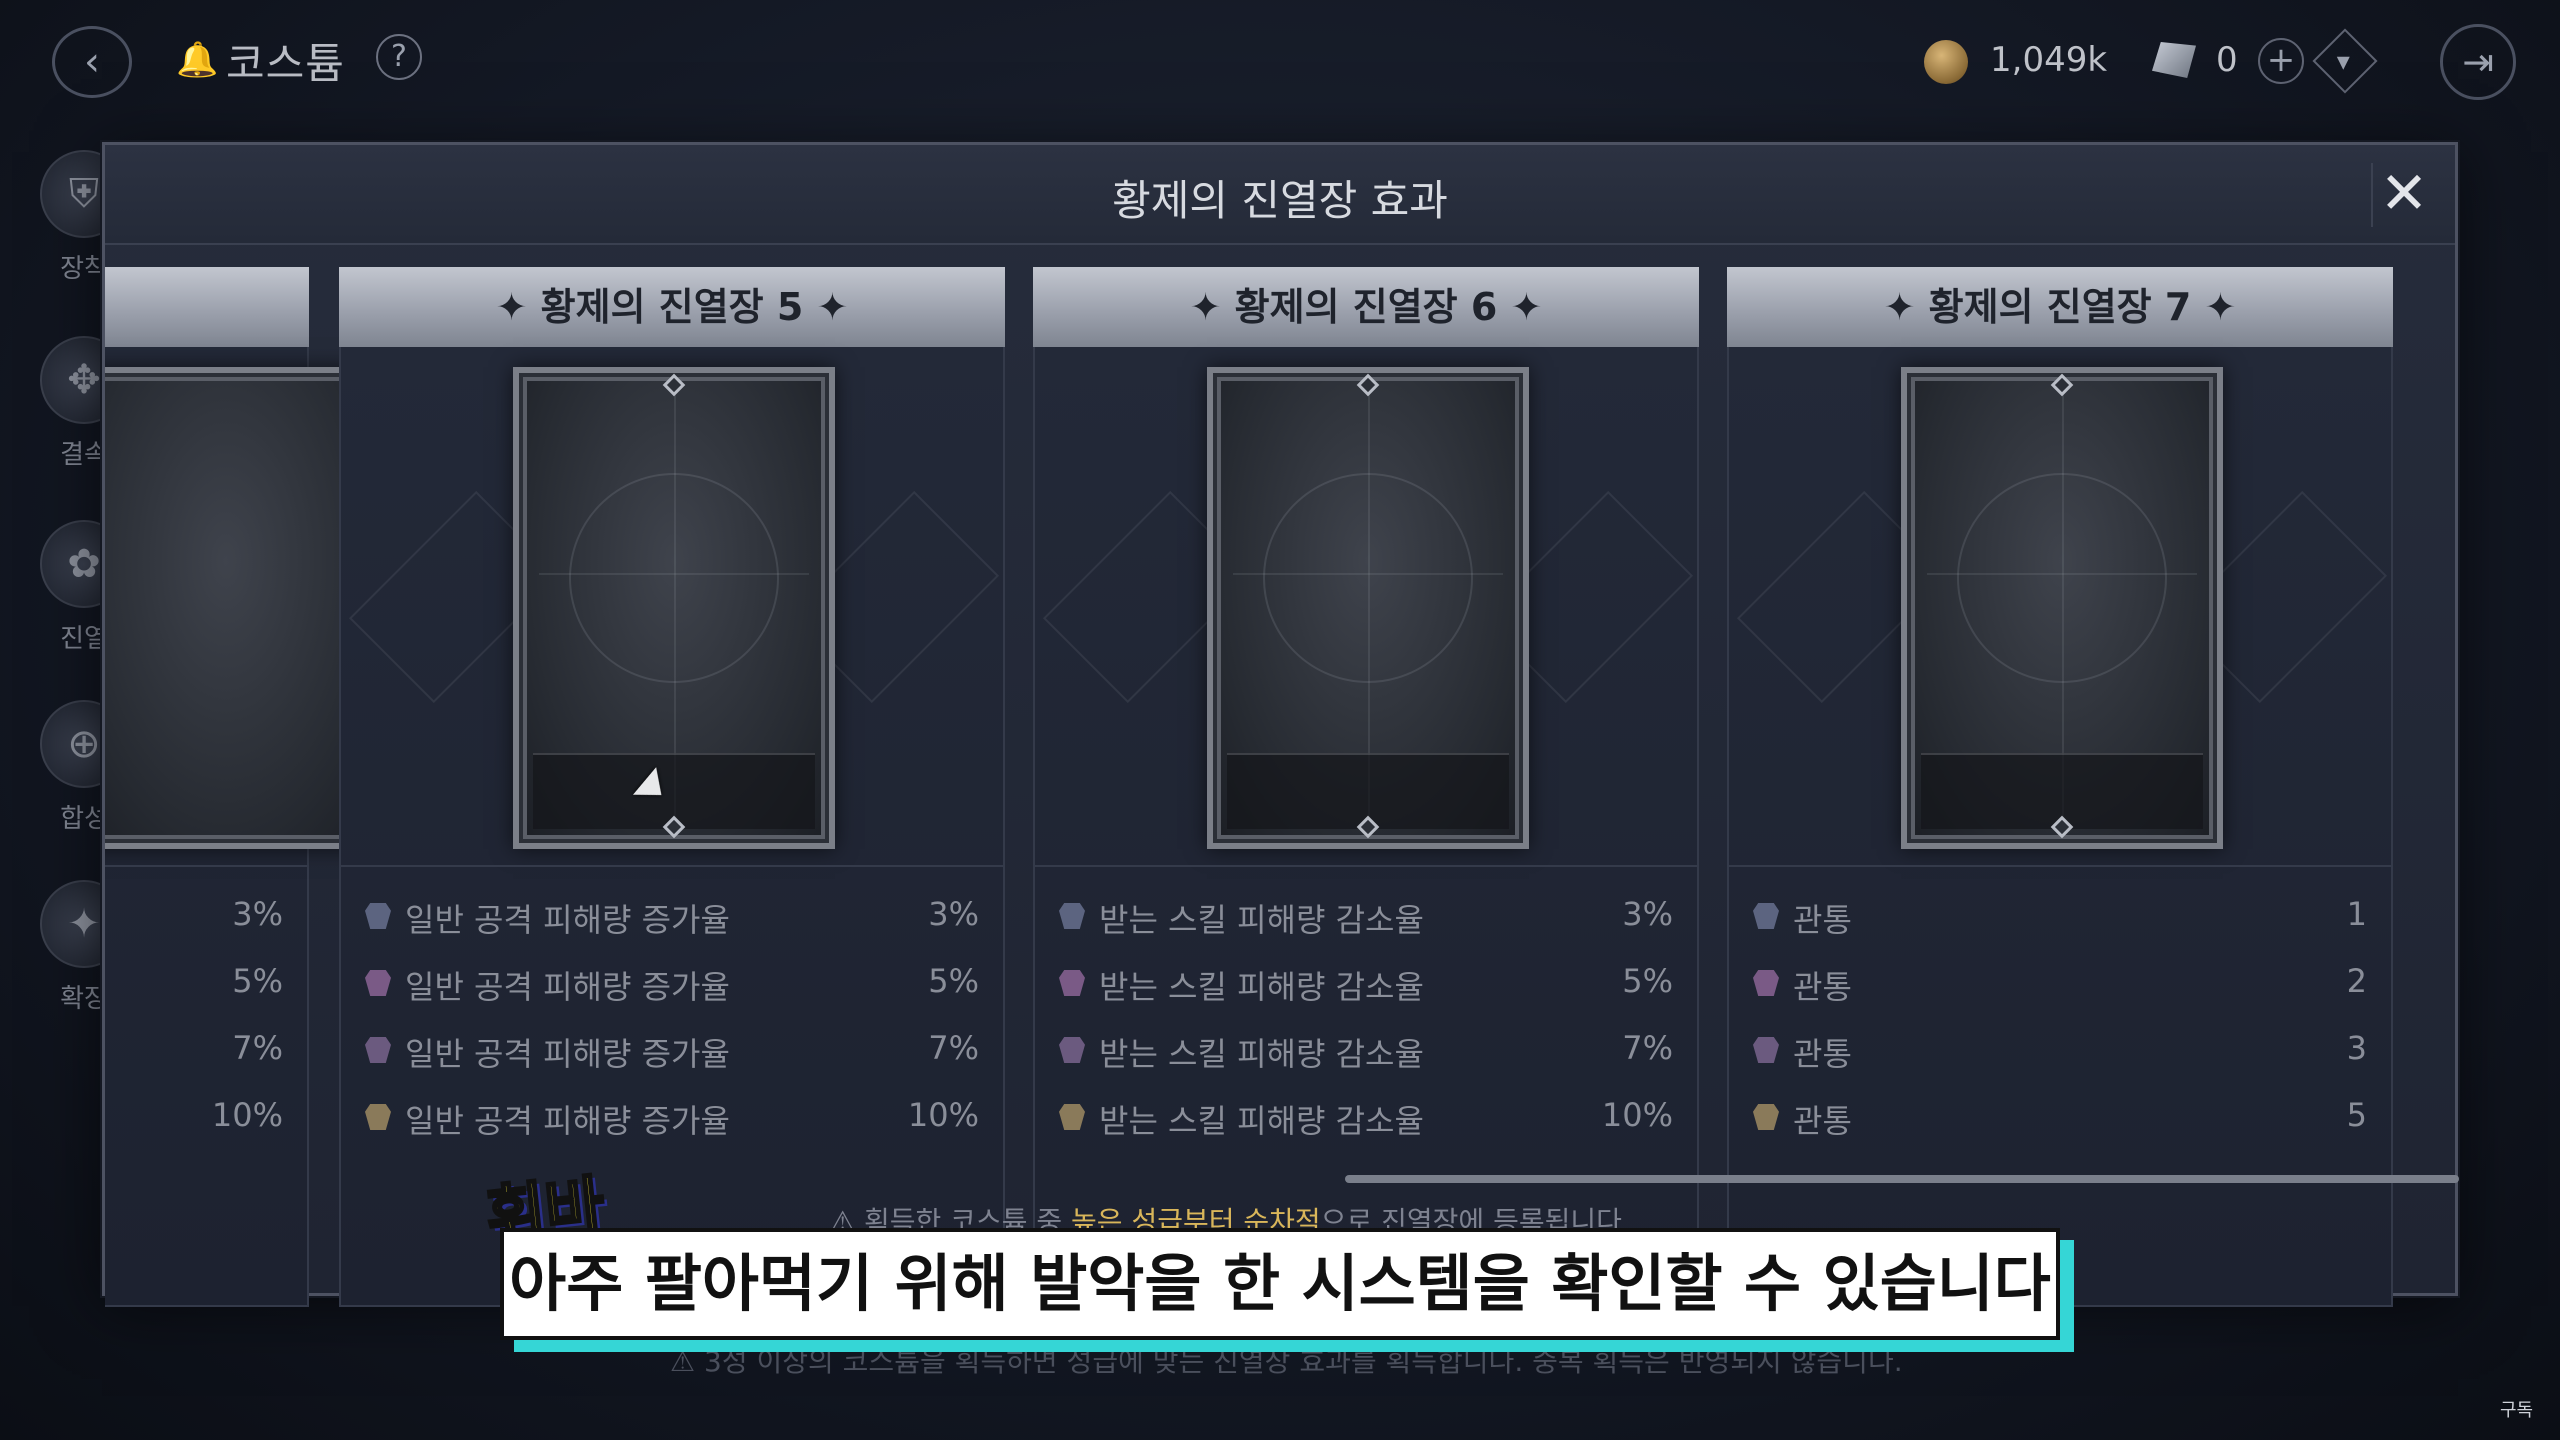 This screenshot has width=2560, height=1440. I want to click on gem-icon, so click(2174, 60).